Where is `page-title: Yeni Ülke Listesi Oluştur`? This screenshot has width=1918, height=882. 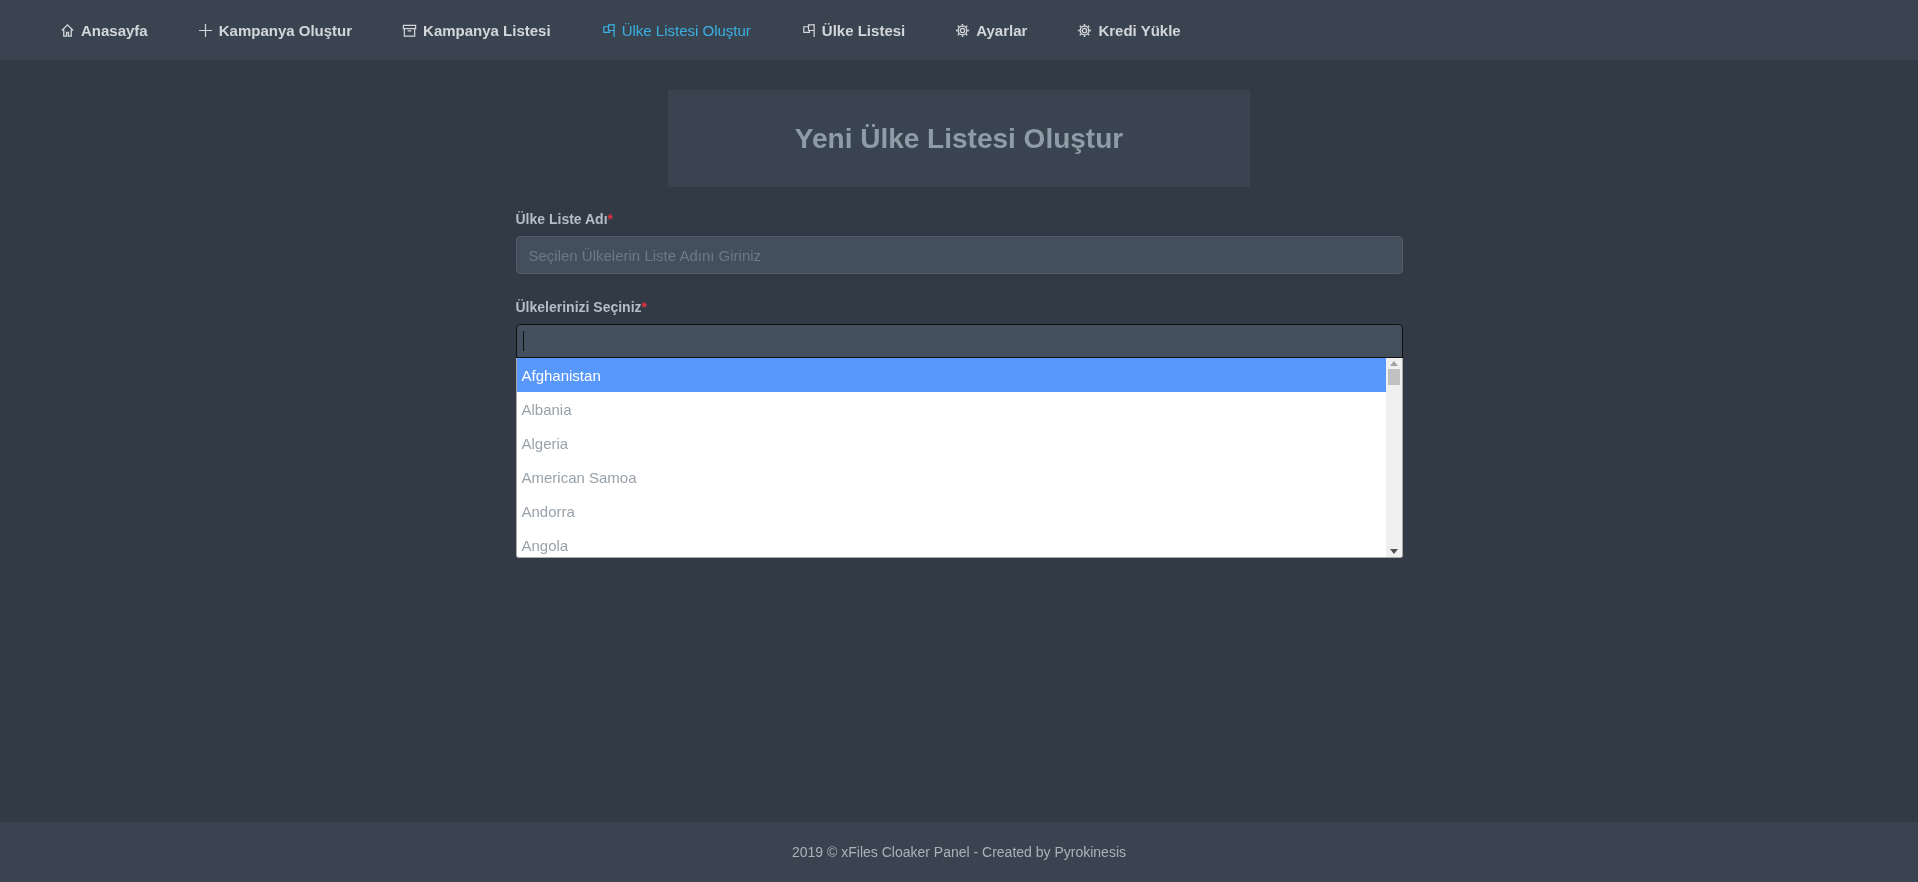 page-title: Yeni Ülke Listesi Oluştur is located at coordinates (959, 138).